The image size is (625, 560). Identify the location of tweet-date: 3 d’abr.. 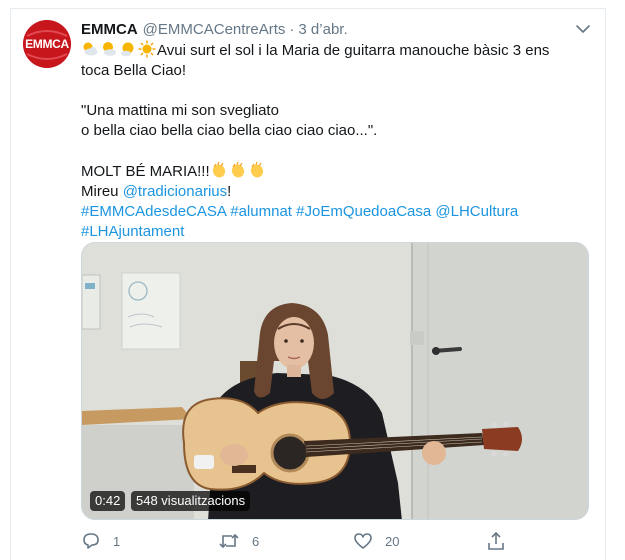
(322, 29).